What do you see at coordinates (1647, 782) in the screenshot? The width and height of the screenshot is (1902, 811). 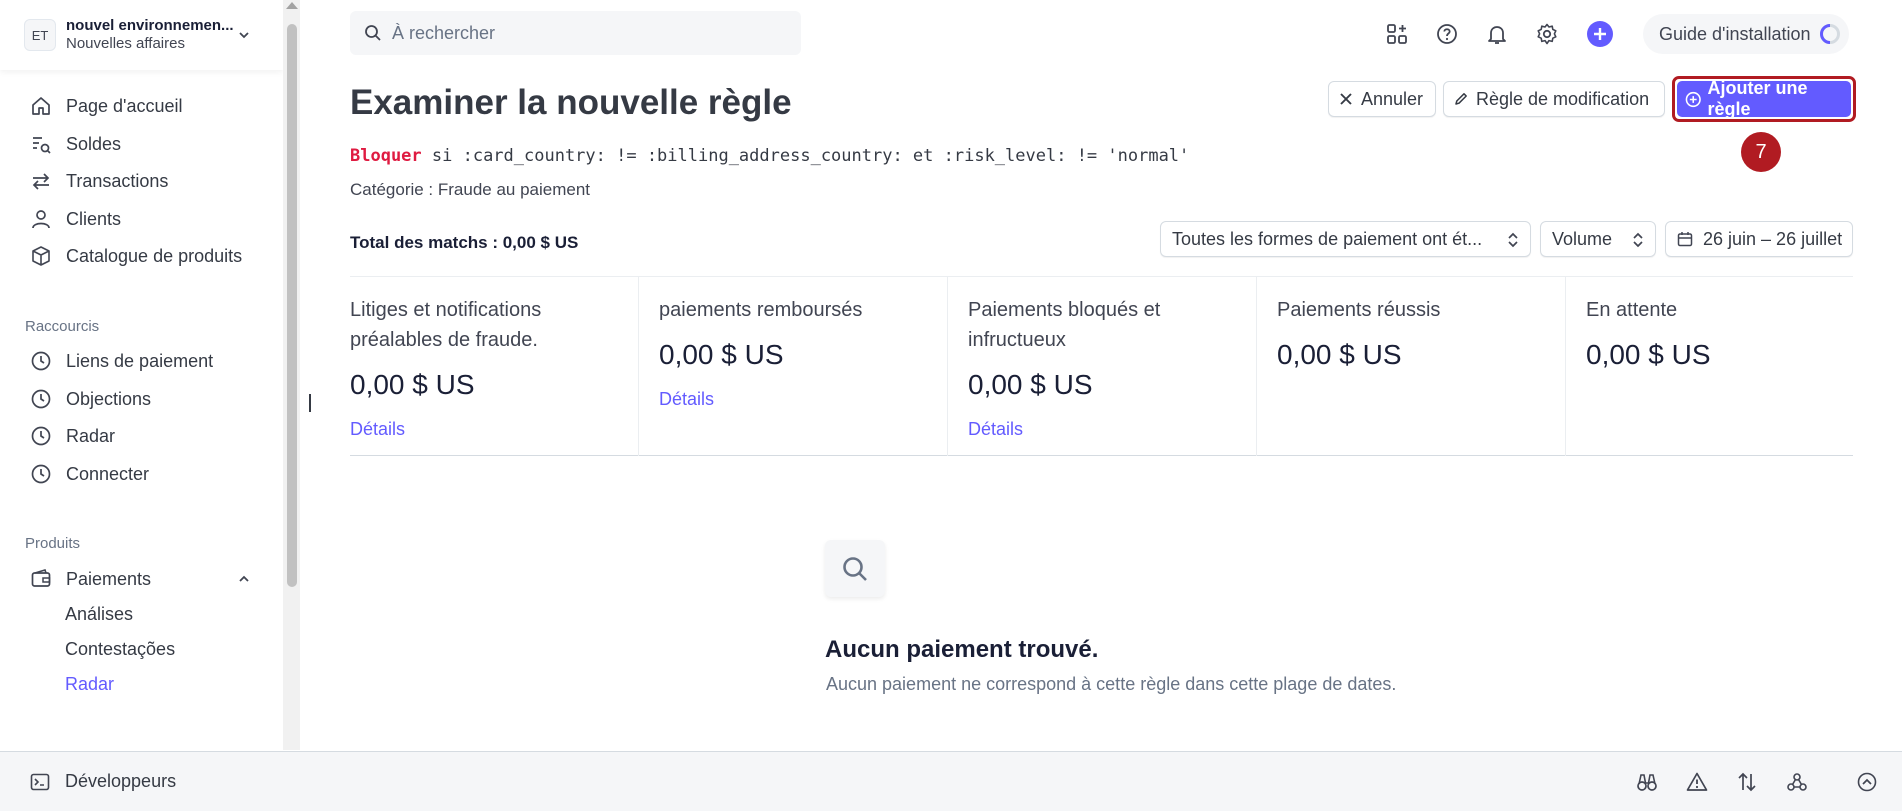 I see `binoculars-icon` at bounding box center [1647, 782].